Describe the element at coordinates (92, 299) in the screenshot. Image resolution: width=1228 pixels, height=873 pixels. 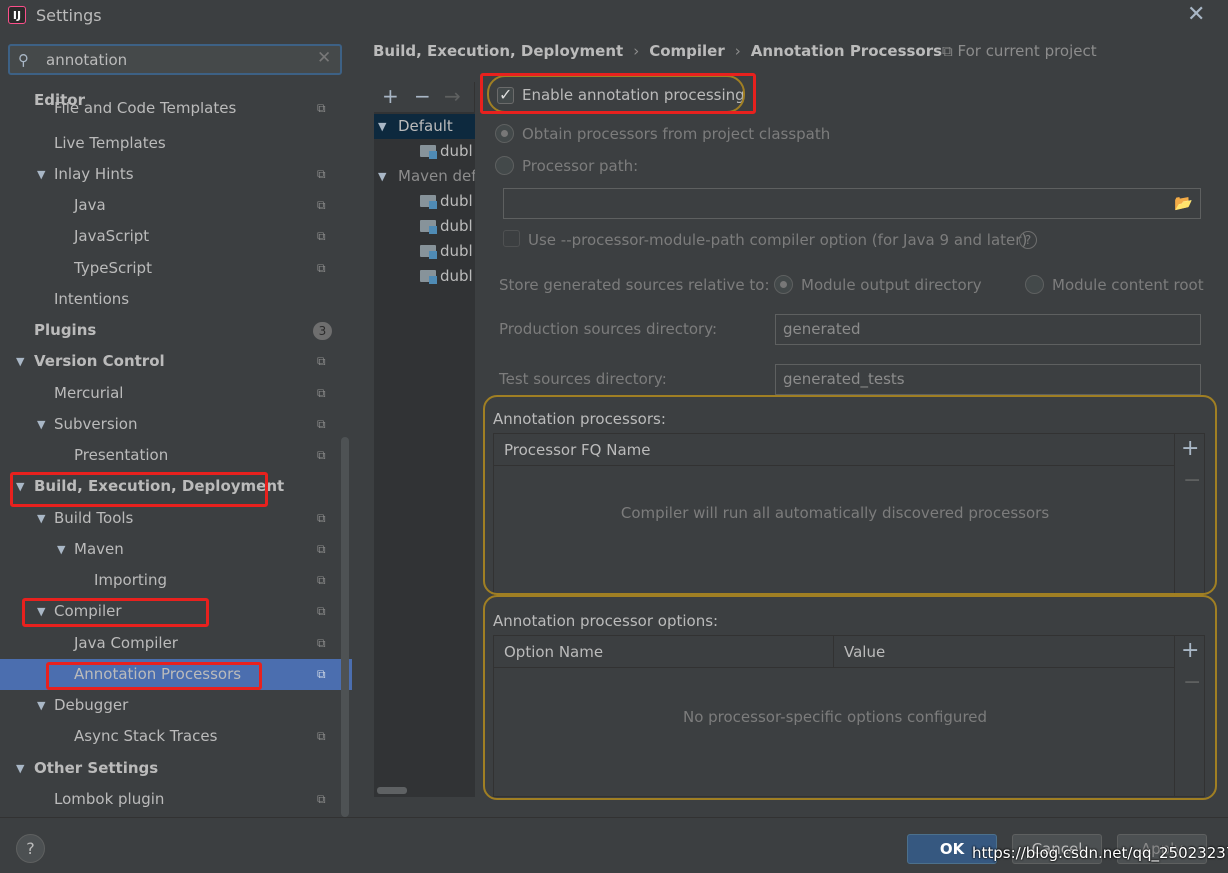
I see `tree-item-label: Intentions` at that location.